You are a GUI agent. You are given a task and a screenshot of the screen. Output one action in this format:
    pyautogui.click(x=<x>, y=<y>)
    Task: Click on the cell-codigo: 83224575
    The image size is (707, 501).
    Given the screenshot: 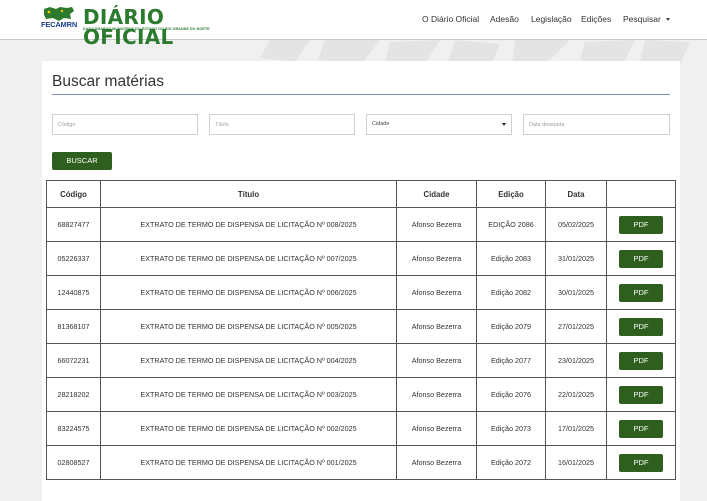 What is the action you would take?
    pyautogui.click(x=73, y=428)
    